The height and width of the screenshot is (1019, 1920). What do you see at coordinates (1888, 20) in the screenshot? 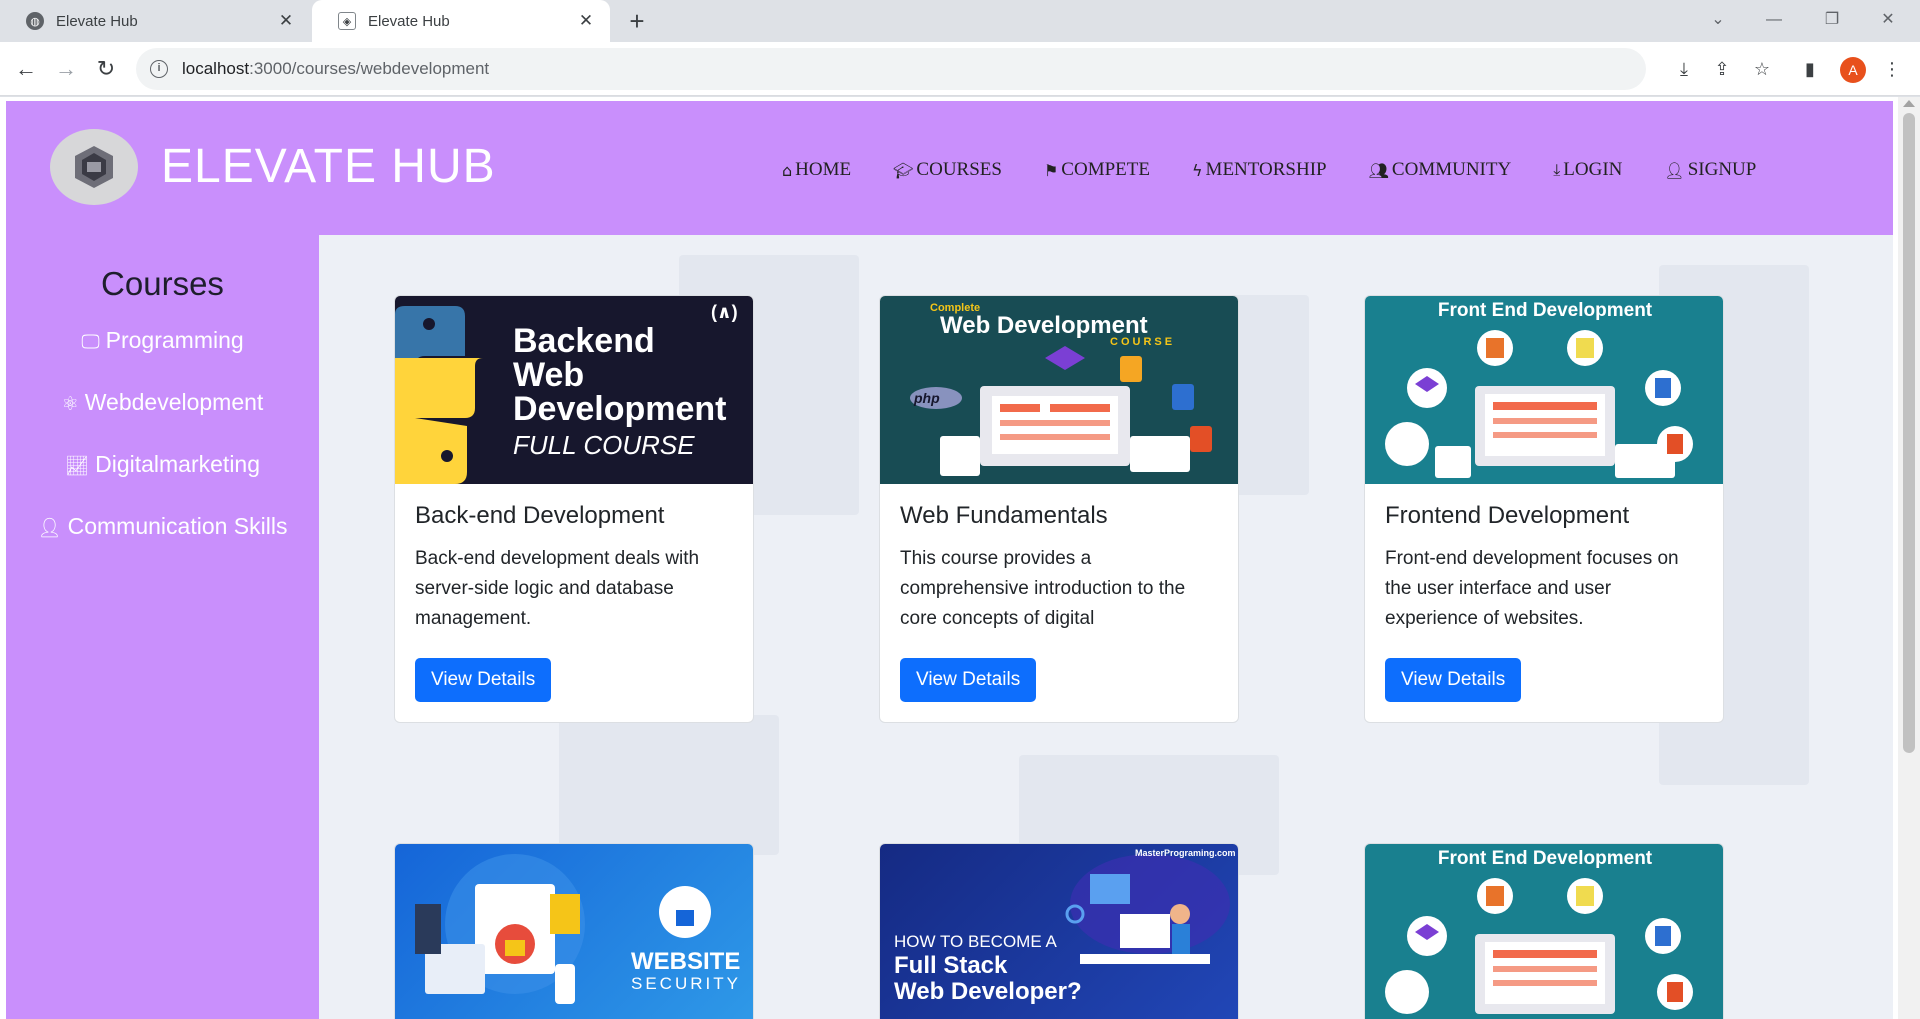
I see `window-close-icon: ✕` at bounding box center [1888, 20].